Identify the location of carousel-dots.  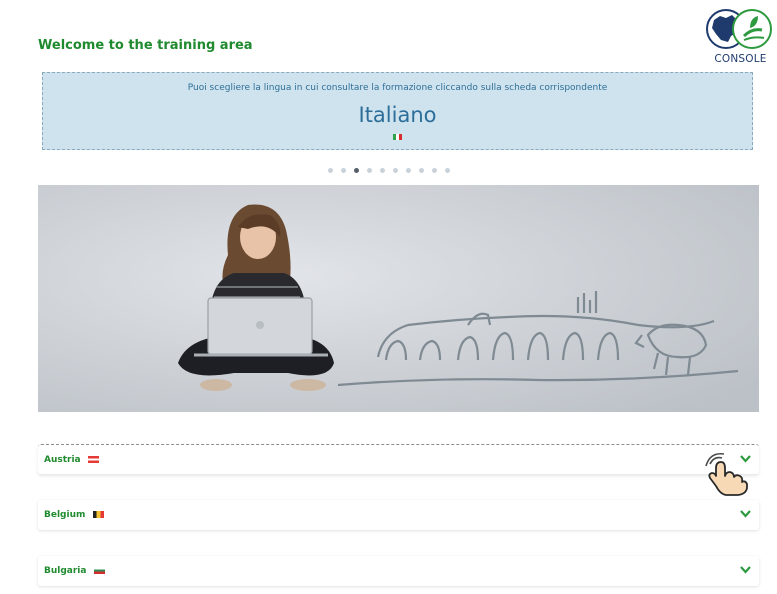
(388, 170).